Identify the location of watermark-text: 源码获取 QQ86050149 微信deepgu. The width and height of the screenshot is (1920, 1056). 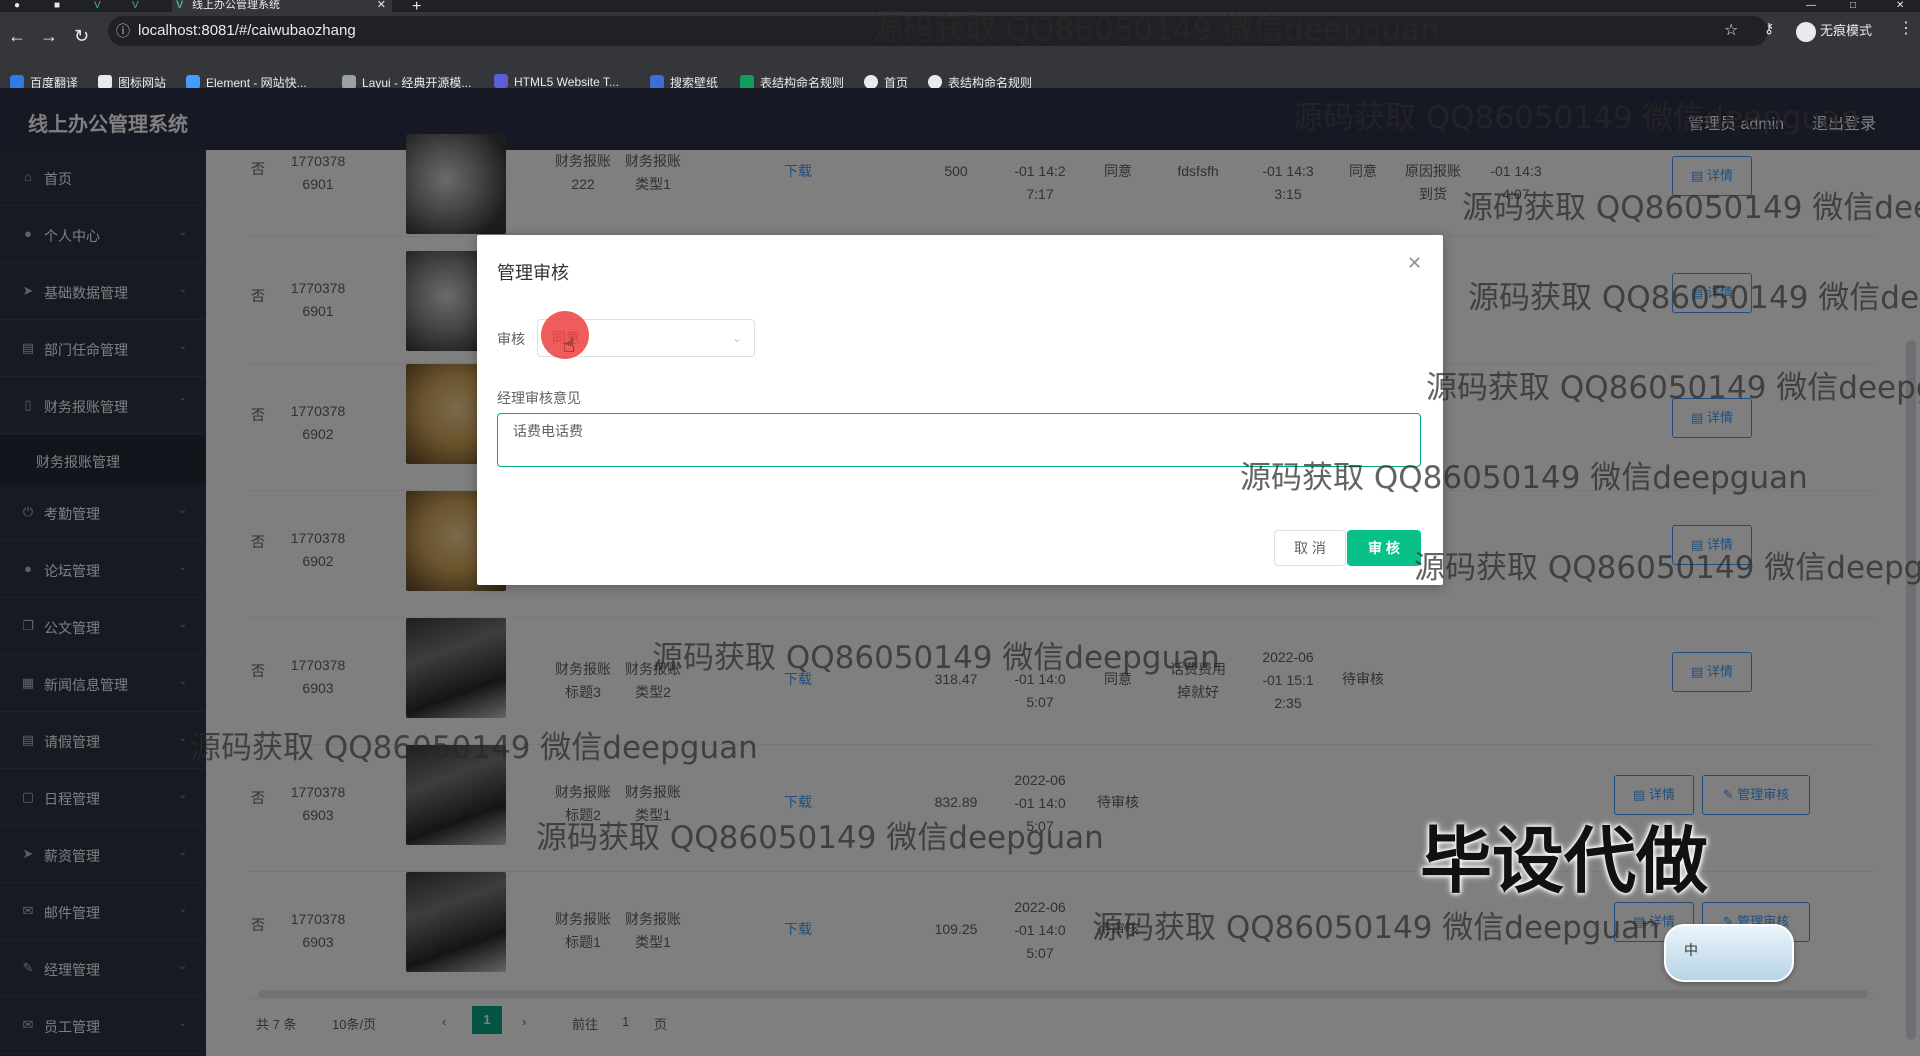
(1673, 388).